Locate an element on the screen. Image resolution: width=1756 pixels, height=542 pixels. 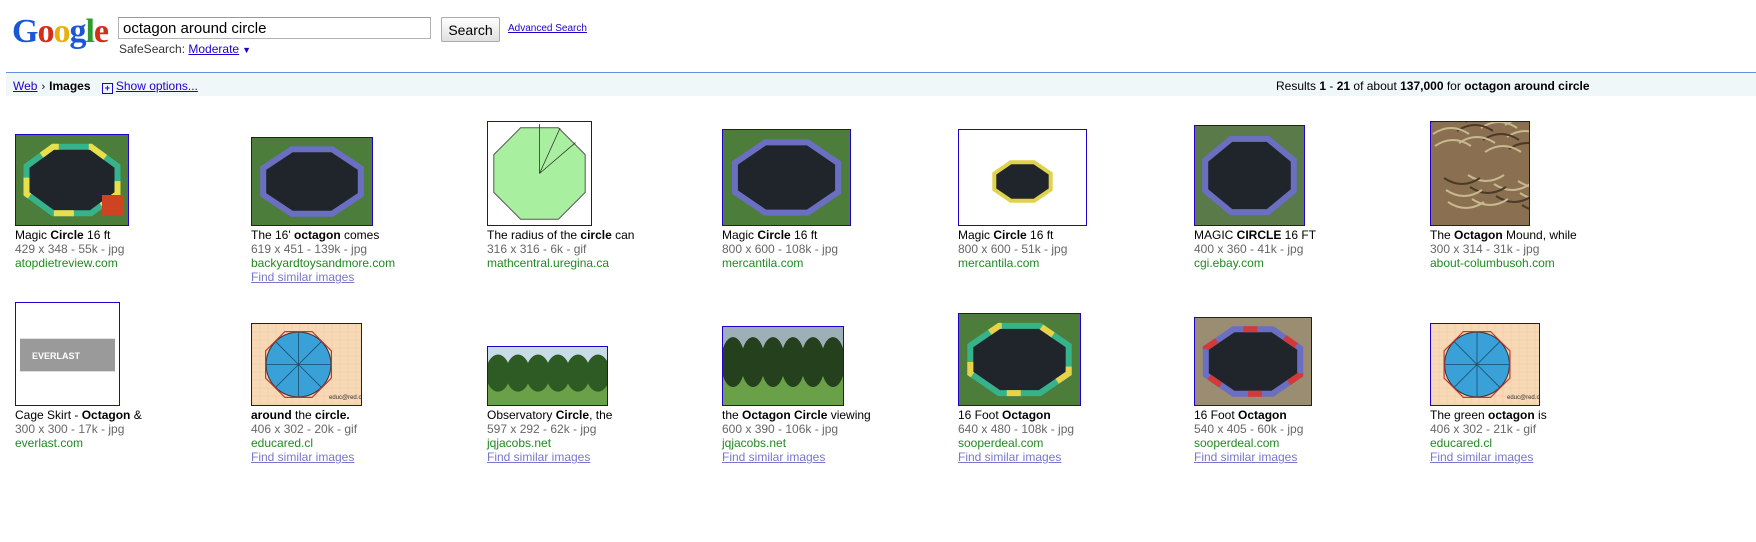
result-title: The Octagon Mound, while is located at coordinates (1503, 235).